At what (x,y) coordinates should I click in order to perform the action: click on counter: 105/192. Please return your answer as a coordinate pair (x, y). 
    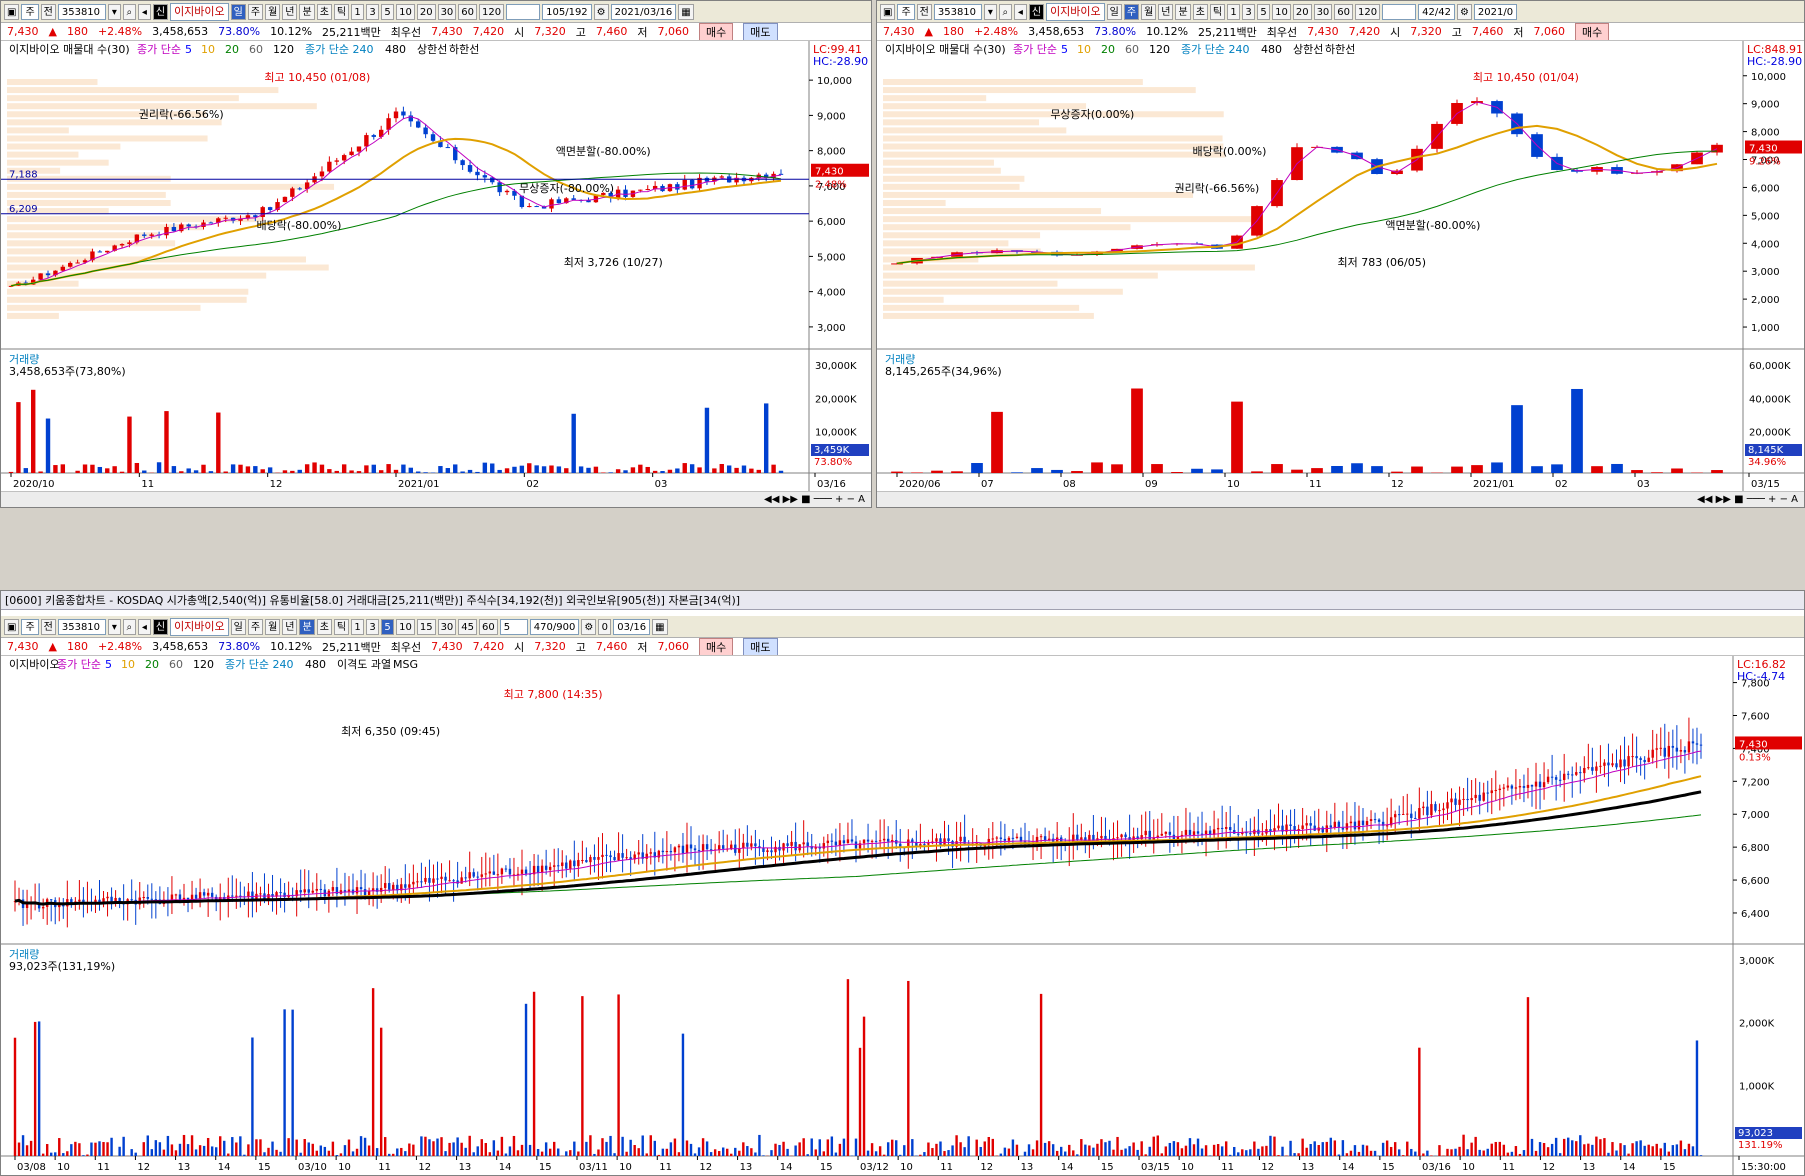
    Looking at the image, I should click on (567, 11).